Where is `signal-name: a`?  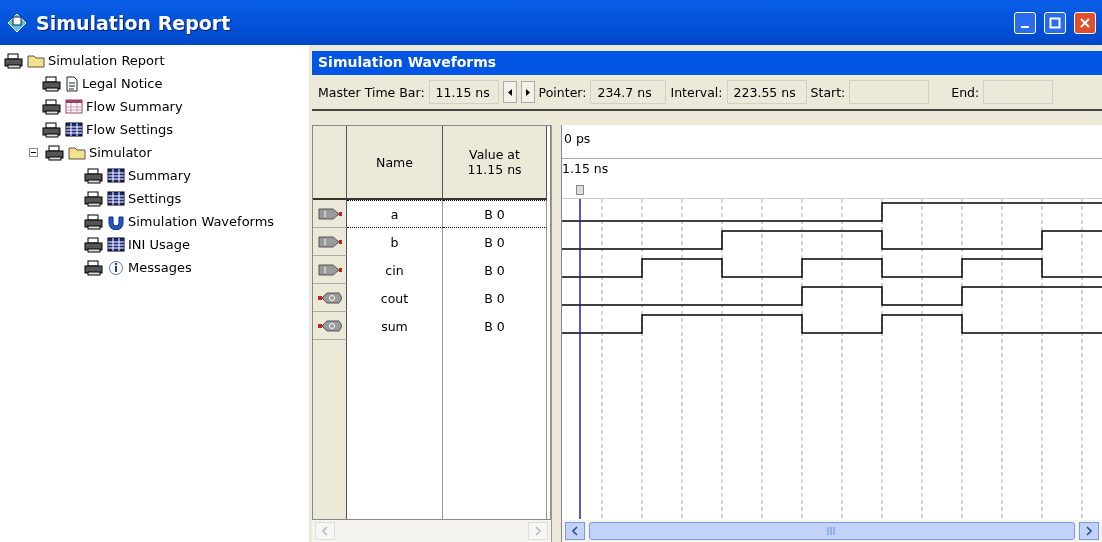 signal-name: a is located at coordinates (395, 214).